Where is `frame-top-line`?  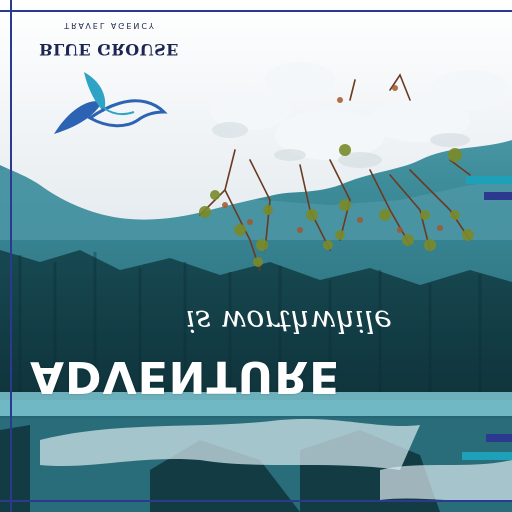
frame-top-line is located at coordinates (256, 11).